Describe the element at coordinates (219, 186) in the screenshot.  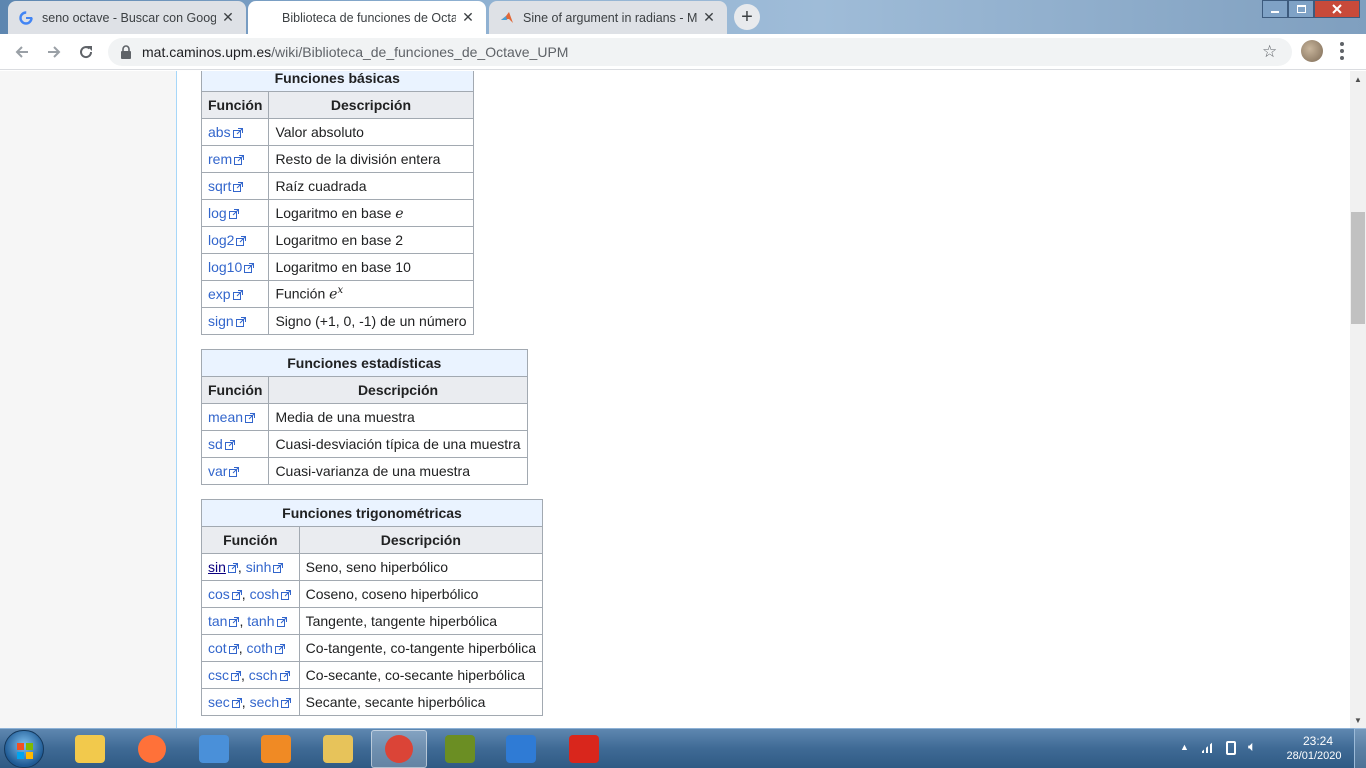
I see `function-link-sqrt: sqrt` at that location.